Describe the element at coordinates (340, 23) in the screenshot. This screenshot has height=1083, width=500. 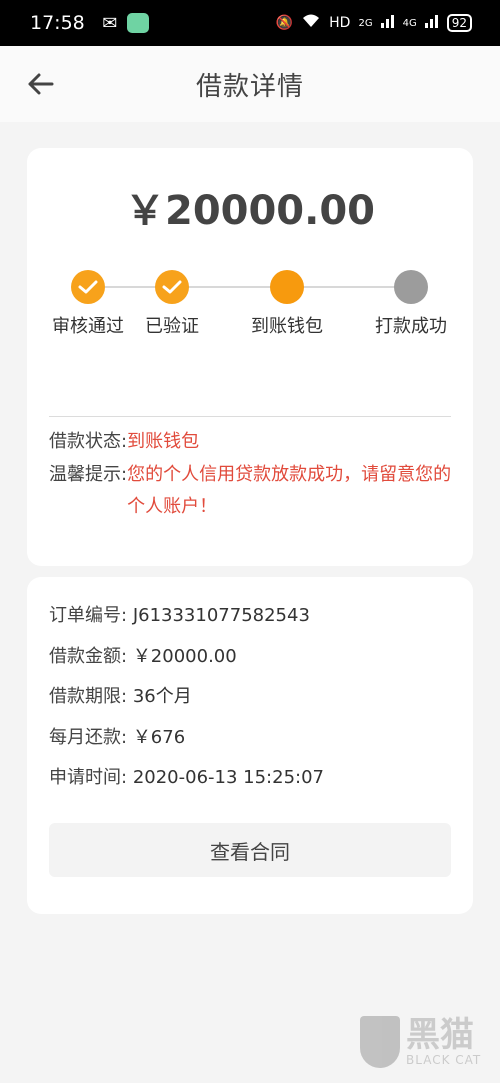
I see `network-type: HD` at that location.